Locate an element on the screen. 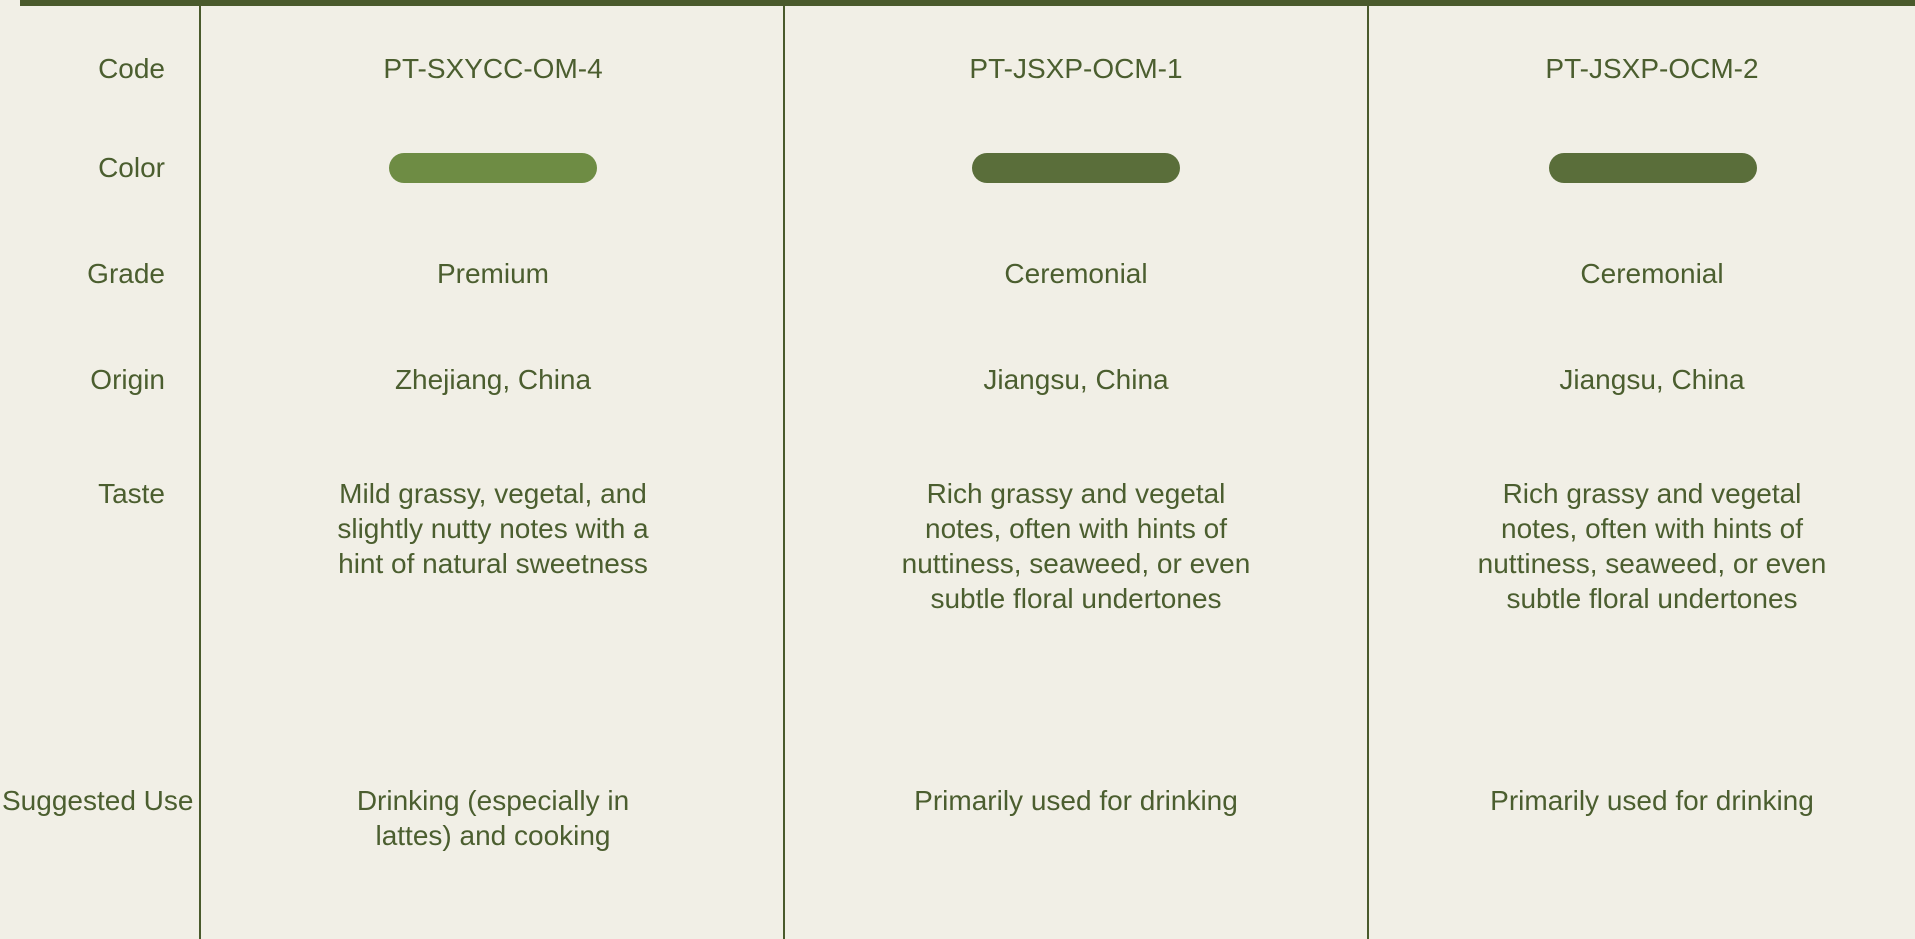 This screenshot has width=1915, height=939. product-code: PT-SXYCC-OM-4 is located at coordinates (493, 68).